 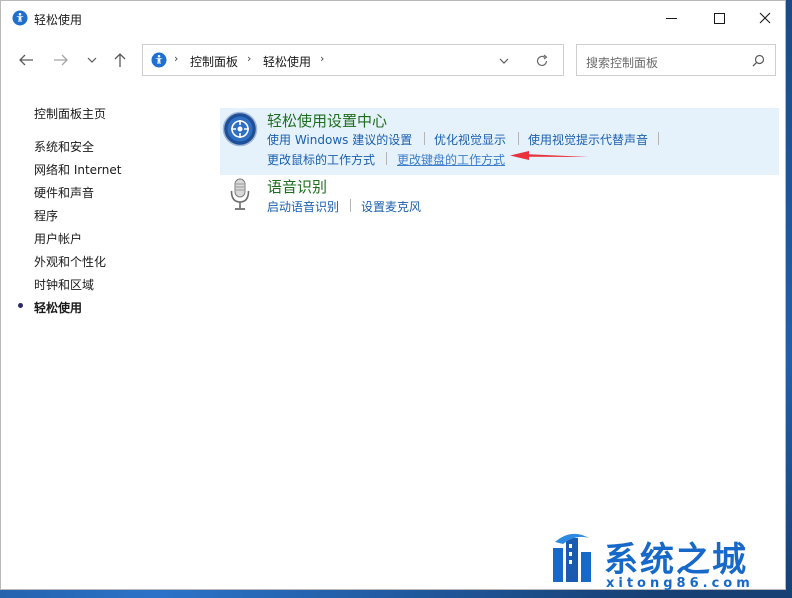 I want to click on sidebar-item-hardware-sound: 硬件和声音, so click(x=64, y=192).